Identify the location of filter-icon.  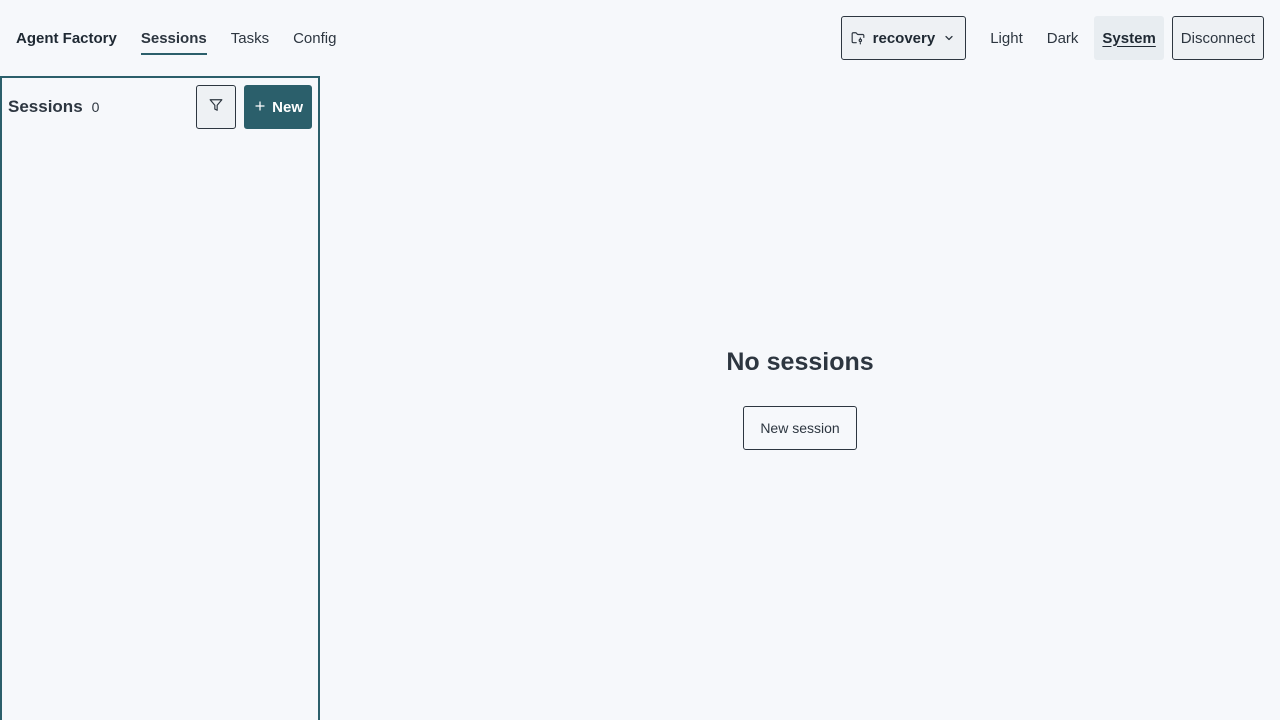
(216, 107).